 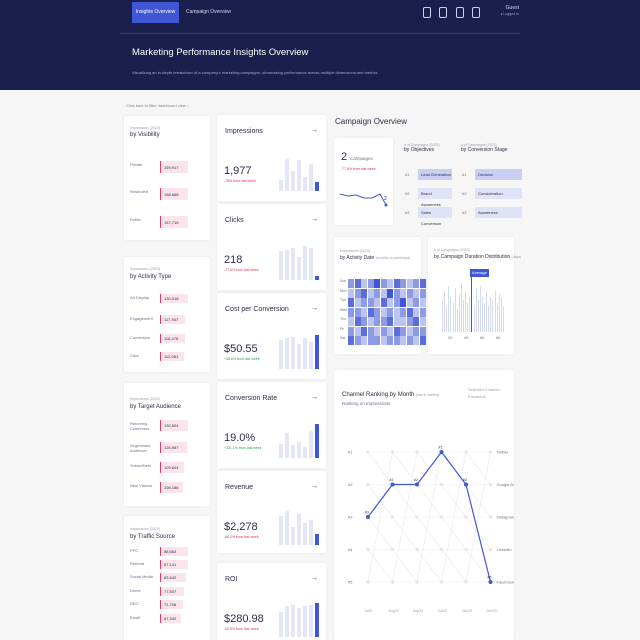 I want to click on user-icon, so click(x=476, y=12).